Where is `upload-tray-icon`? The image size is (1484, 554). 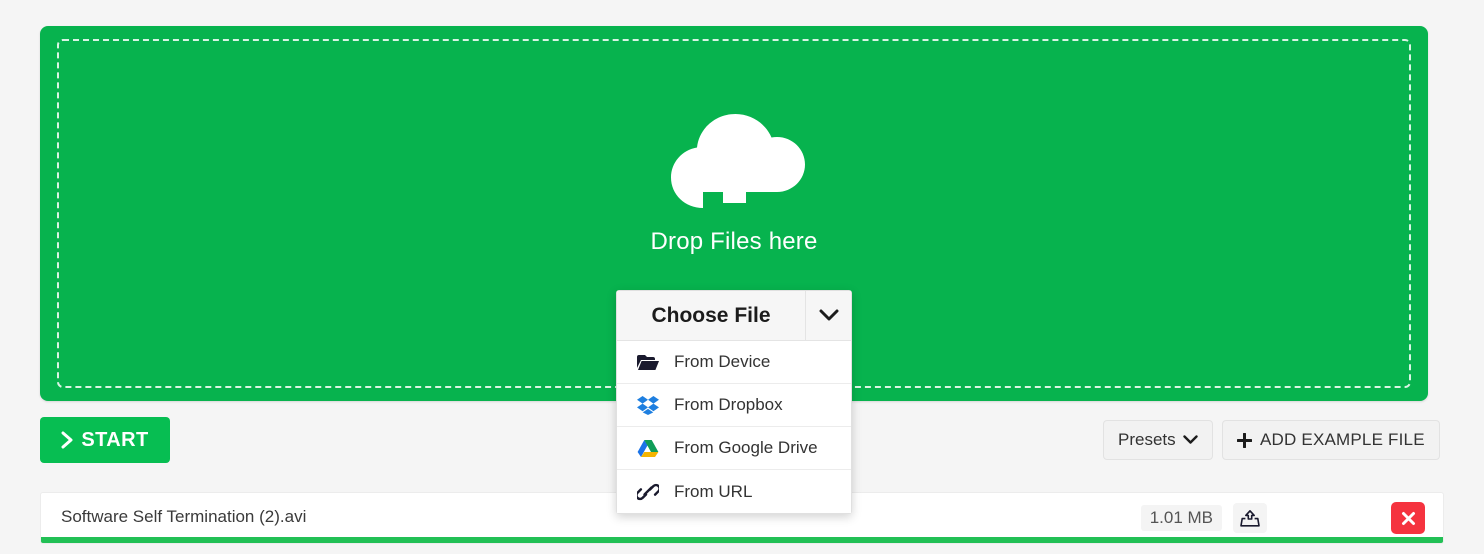 upload-tray-icon is located at coordinates (1250, 518).